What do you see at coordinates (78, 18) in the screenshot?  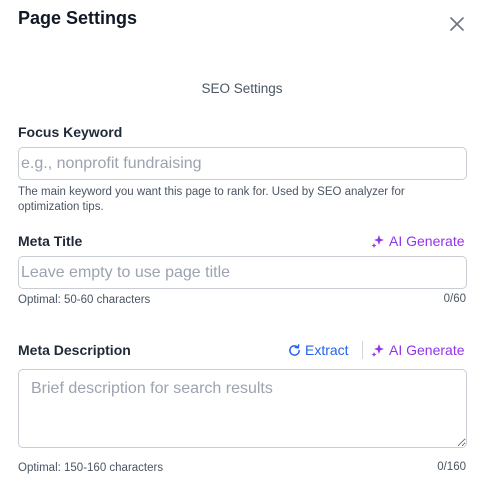 I see `dialog-title: Page Settings` at bounding box center [78, 18].